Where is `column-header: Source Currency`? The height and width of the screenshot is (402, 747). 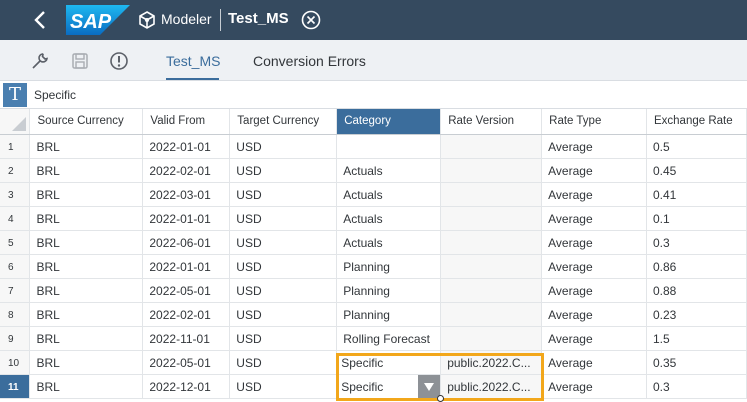
column-header: Source Currency is located at coordinates (86, 122).